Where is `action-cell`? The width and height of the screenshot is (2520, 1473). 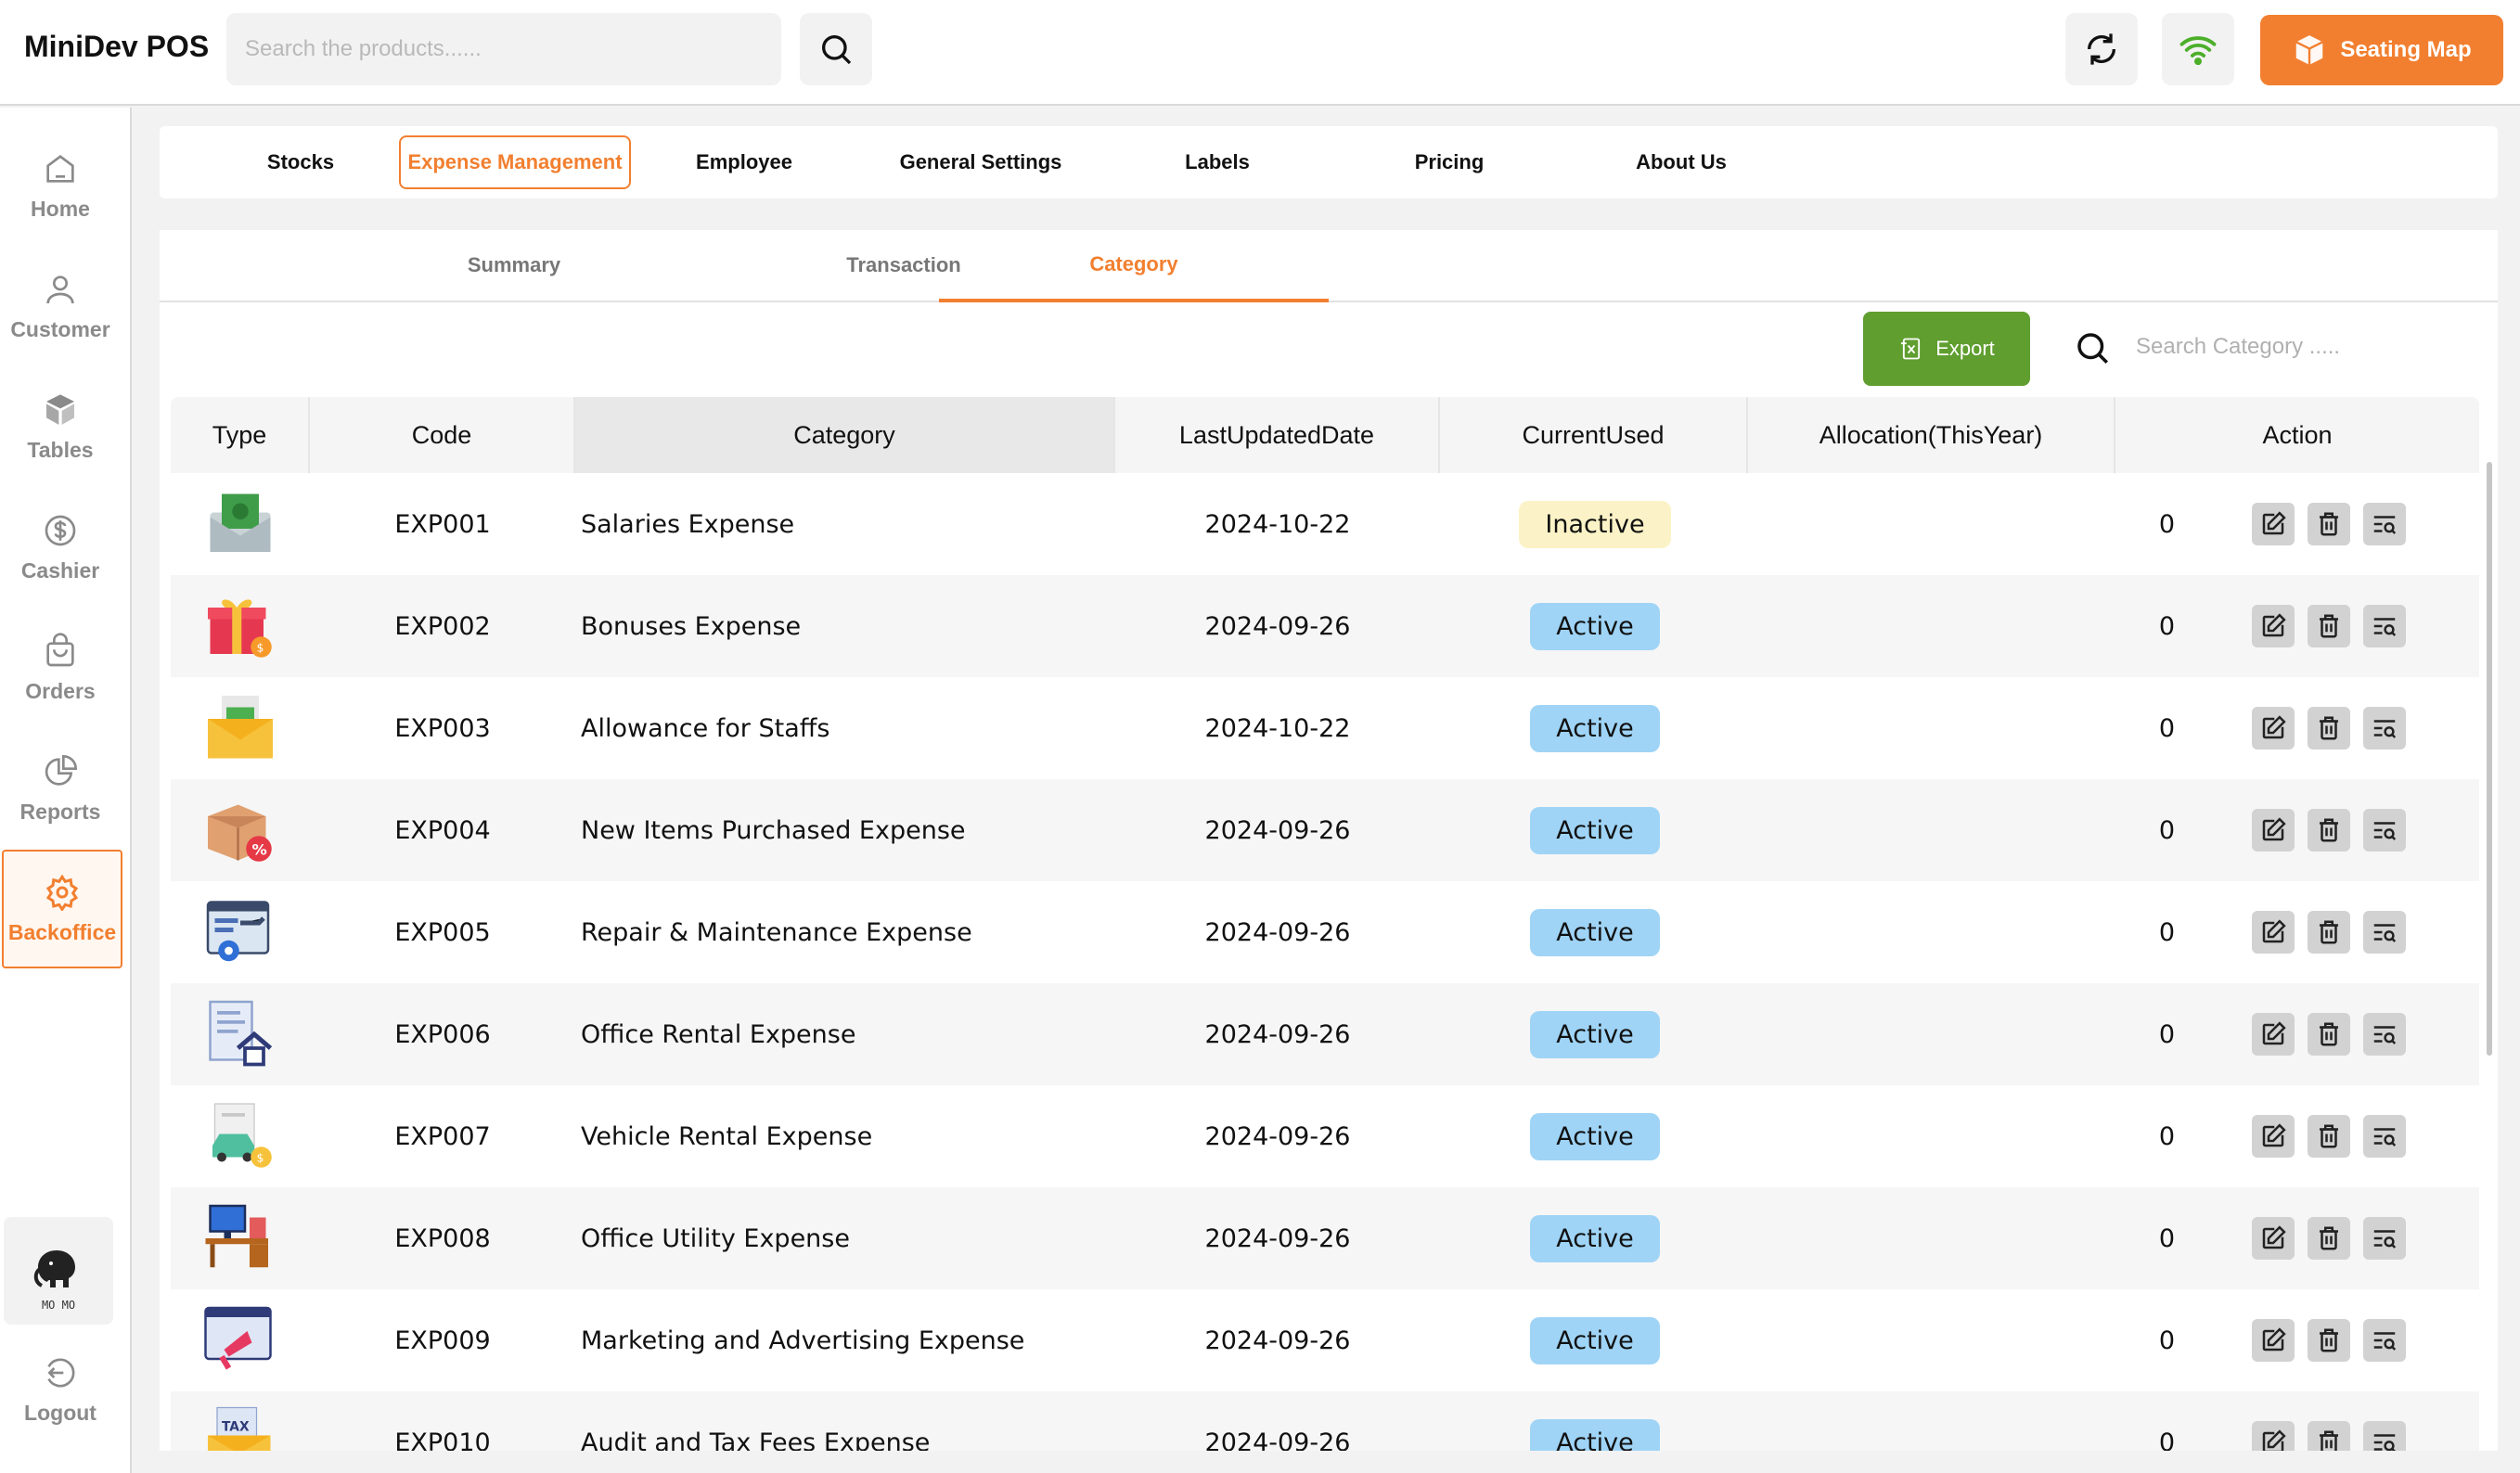
action-cell is located at coordinates (2328, 1421).